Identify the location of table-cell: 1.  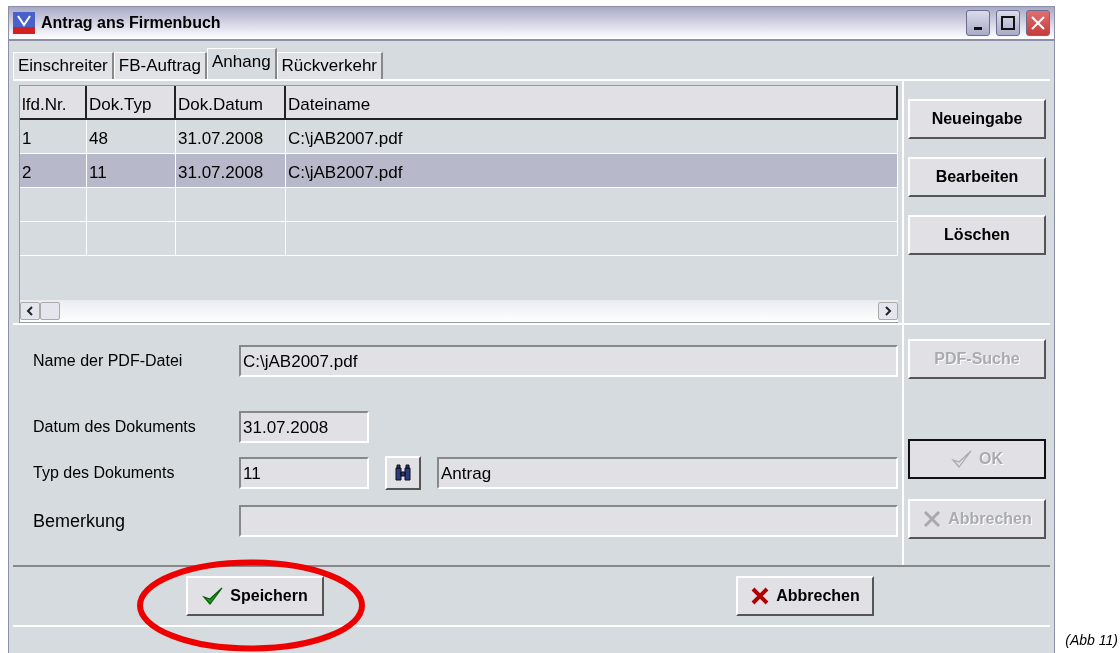
(27, 138).